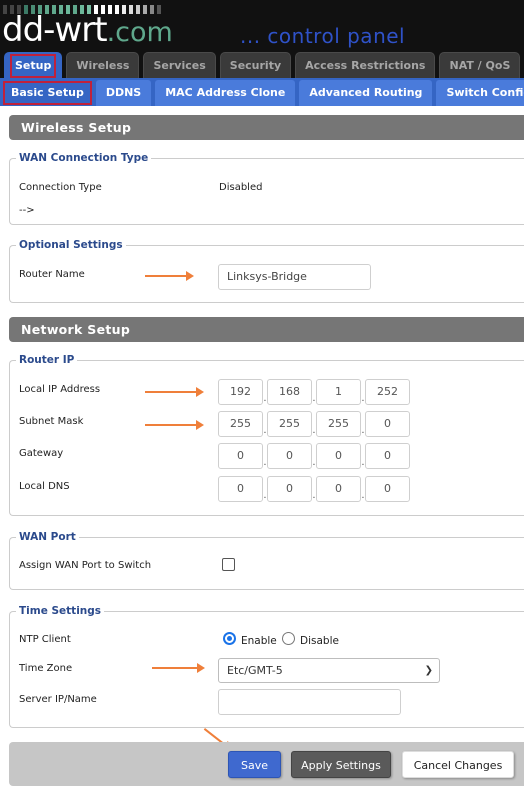 The width and height of the screenshot is (524, 791). Describe the element at coordinates (84, 158) in the screenshot. I see `legend-wan-connection-type: WAN Connection Type` at that location.